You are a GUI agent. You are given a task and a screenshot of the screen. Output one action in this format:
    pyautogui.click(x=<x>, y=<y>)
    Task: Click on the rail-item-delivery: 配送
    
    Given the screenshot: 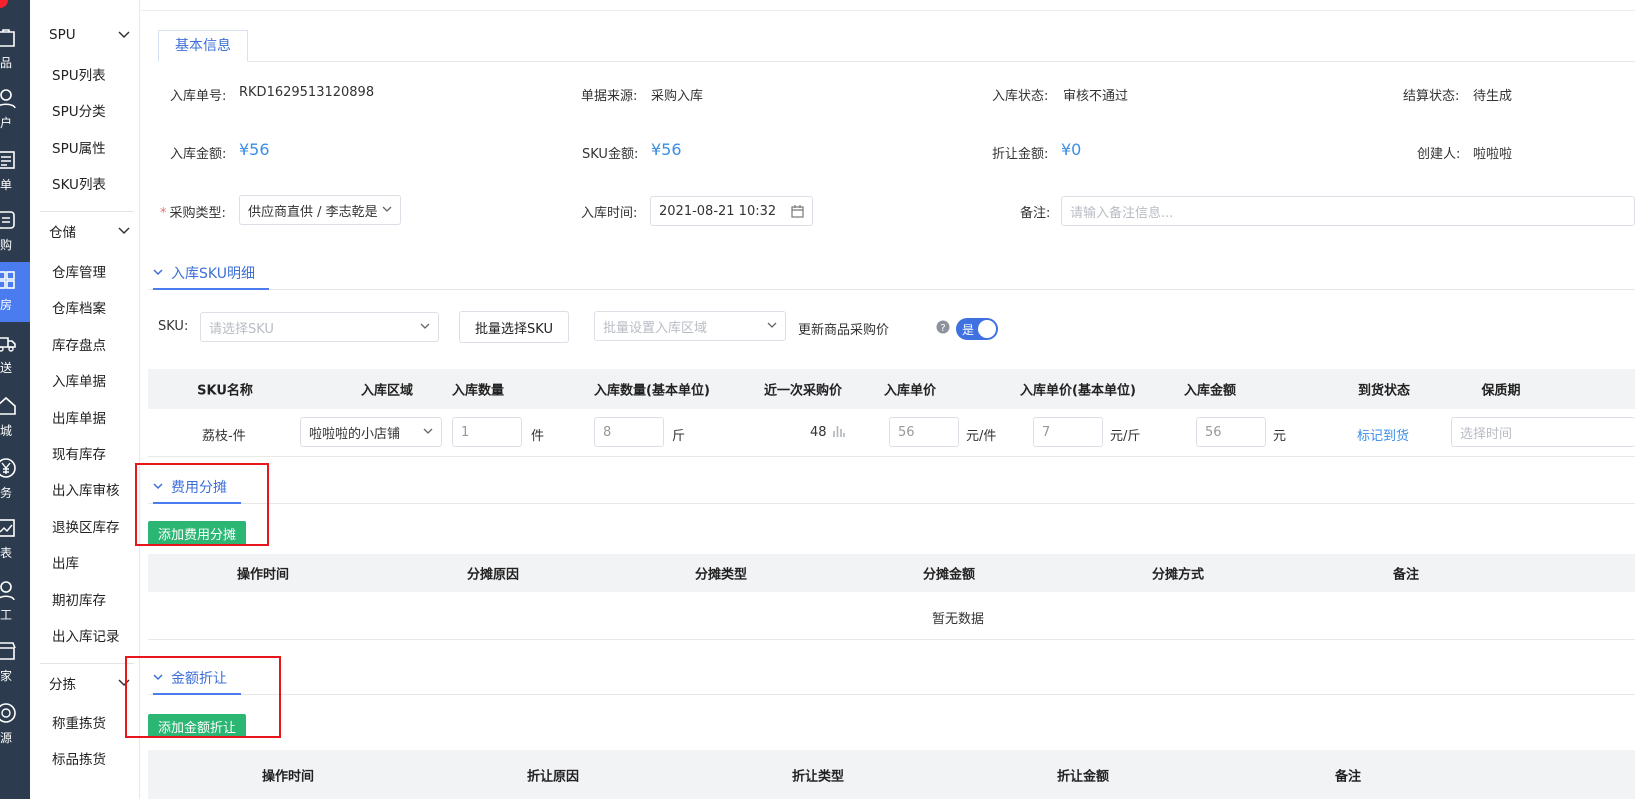 What is the action you would take?
    pyautogui.click(x=15, y=354)
    